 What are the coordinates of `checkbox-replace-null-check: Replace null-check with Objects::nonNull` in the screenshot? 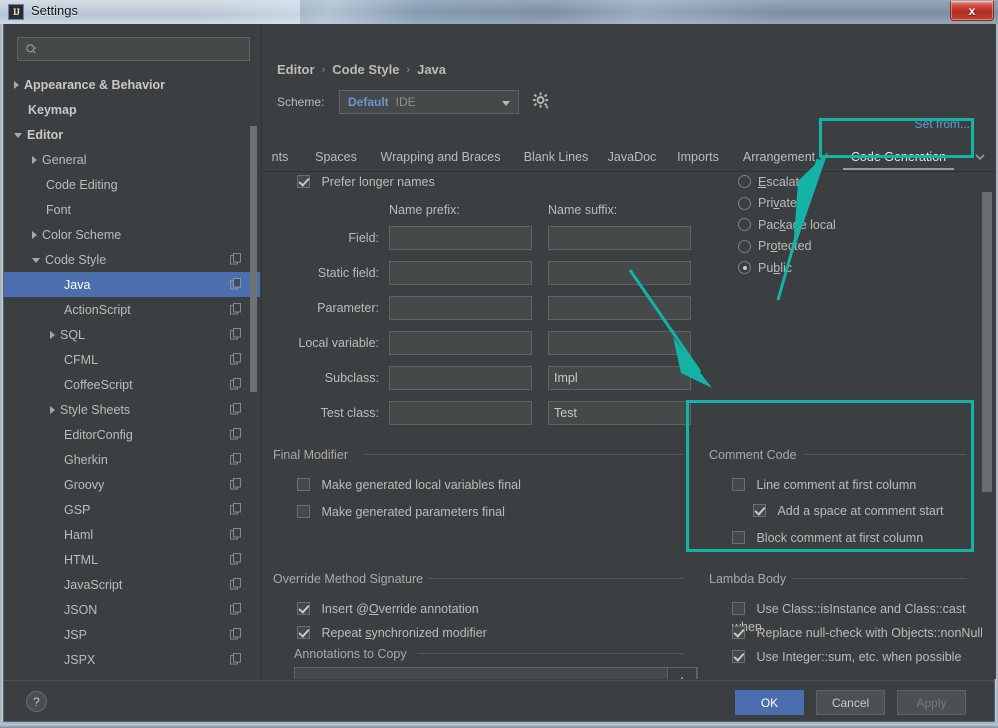 It's located at (857, 633).